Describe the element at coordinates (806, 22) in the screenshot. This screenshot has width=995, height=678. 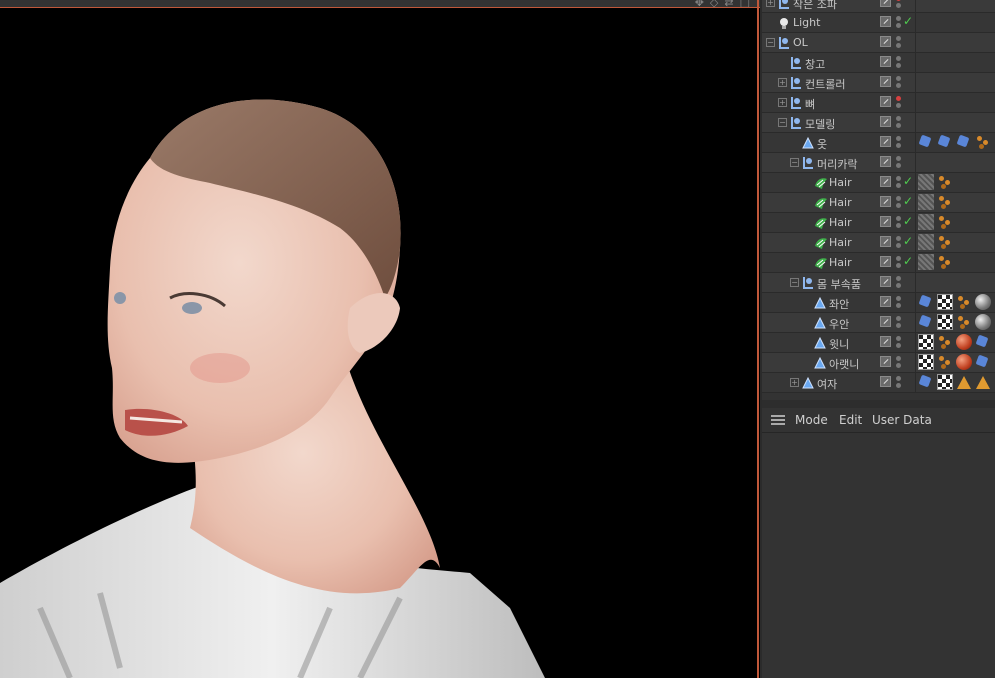
I see `object-label: Light` at that location.